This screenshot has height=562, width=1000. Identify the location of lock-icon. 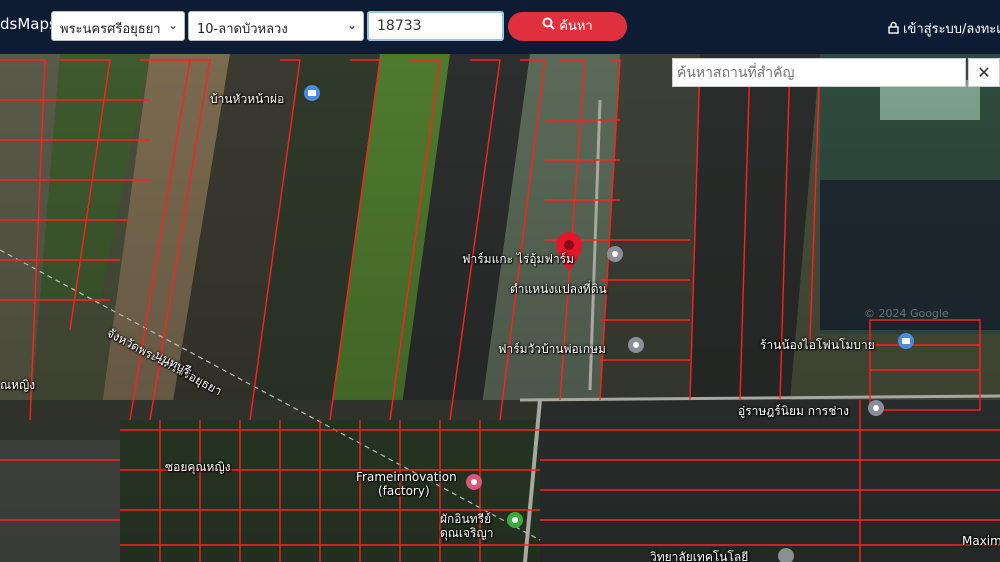
(893, 29).